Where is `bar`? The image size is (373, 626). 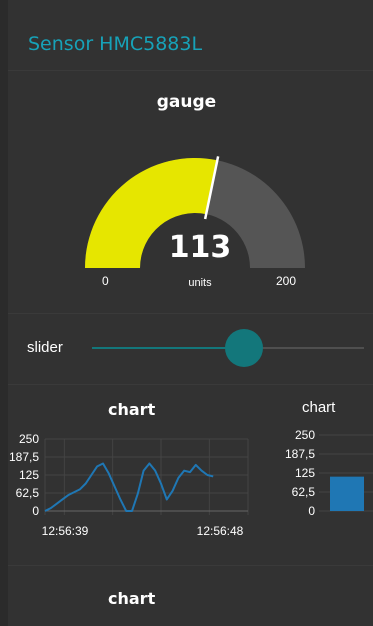
bar is located at coordinates (347, 493).